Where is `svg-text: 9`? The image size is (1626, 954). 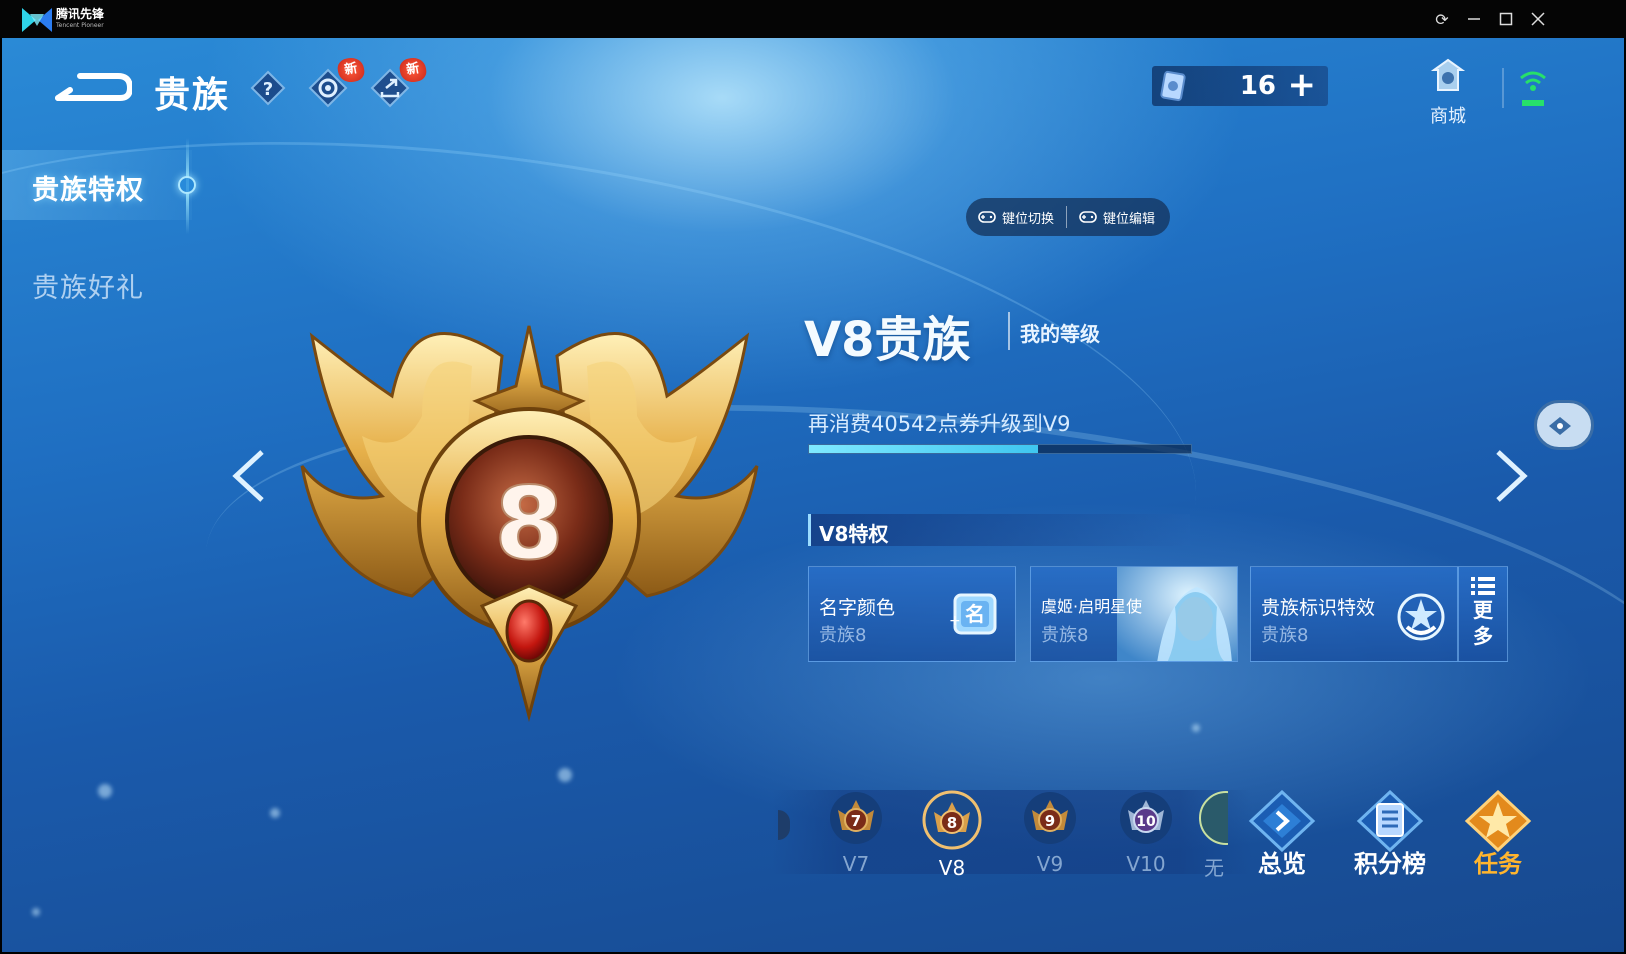 svg-text: 9 is located at coordinates (1050, 821).